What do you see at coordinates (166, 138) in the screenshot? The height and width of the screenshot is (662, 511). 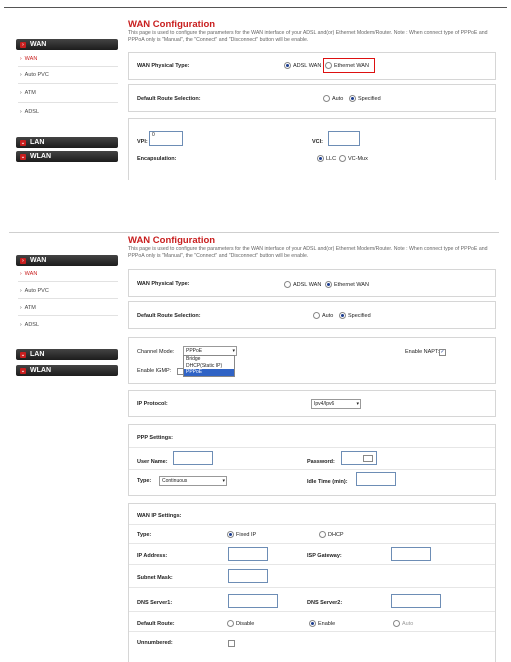 I see `vpi-input: 0` at bounding box center [166, 138].